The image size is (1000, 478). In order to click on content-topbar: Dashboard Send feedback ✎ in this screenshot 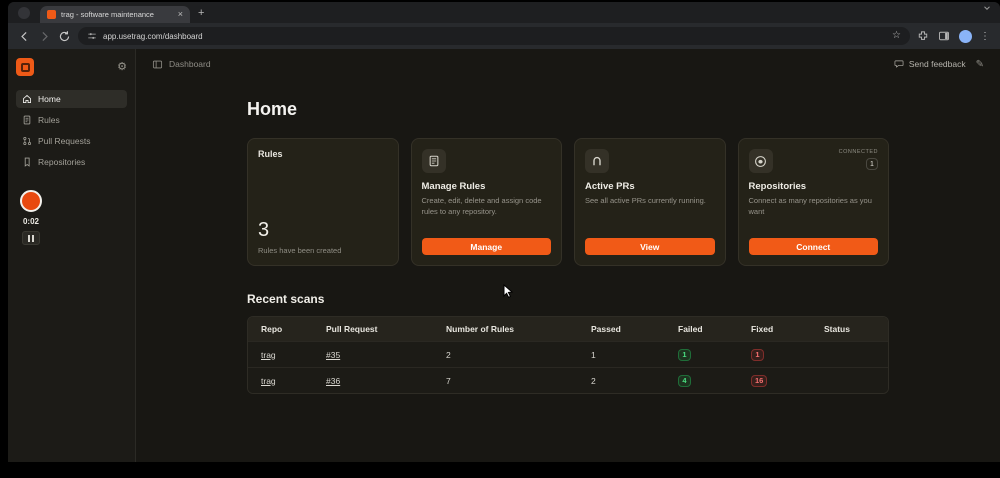, I will do `click(568, 64)`.